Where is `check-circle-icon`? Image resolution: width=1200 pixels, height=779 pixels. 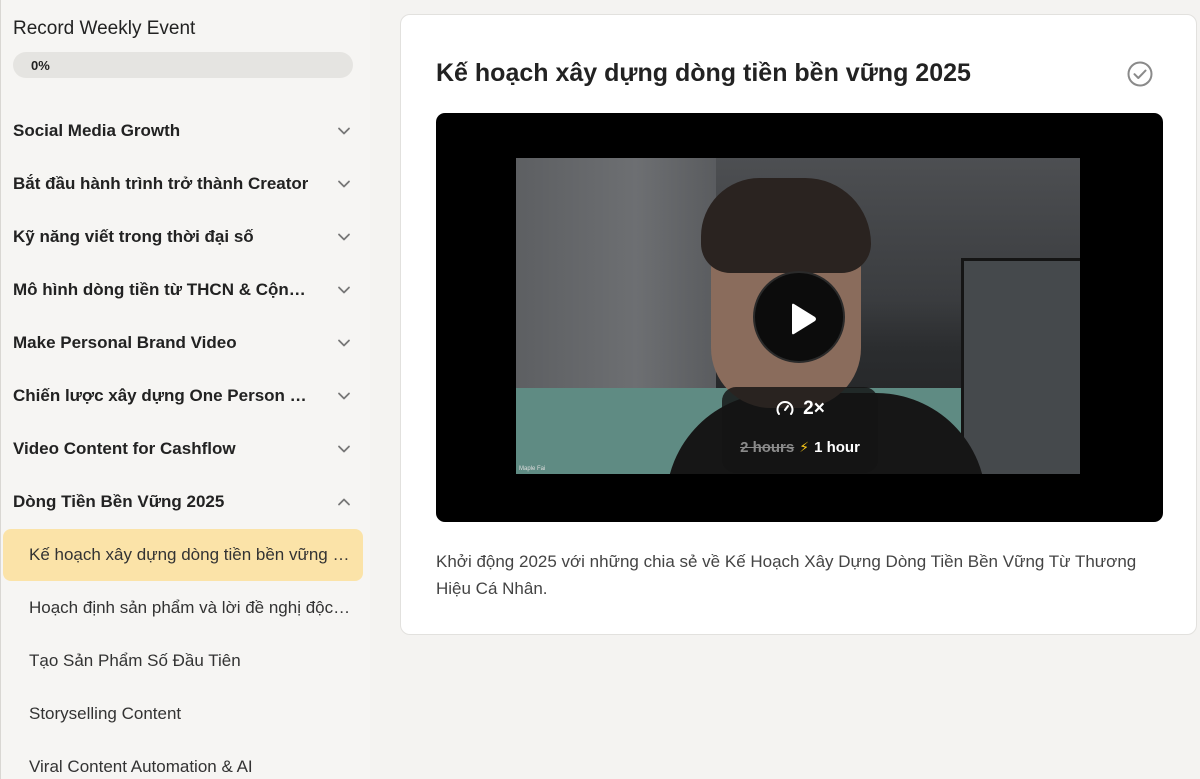 check-circle-icon is located at coordinates (1140, 74).